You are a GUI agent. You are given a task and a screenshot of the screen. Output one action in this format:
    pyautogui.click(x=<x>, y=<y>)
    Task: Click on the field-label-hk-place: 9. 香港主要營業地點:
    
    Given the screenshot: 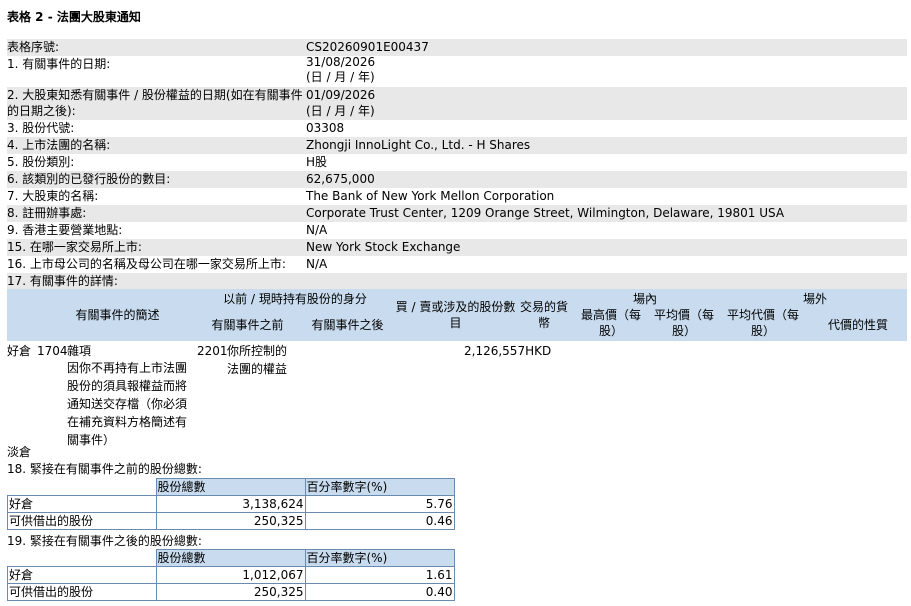 What is the action you would take?
    pyautogui.click(x=65, y=230)
    